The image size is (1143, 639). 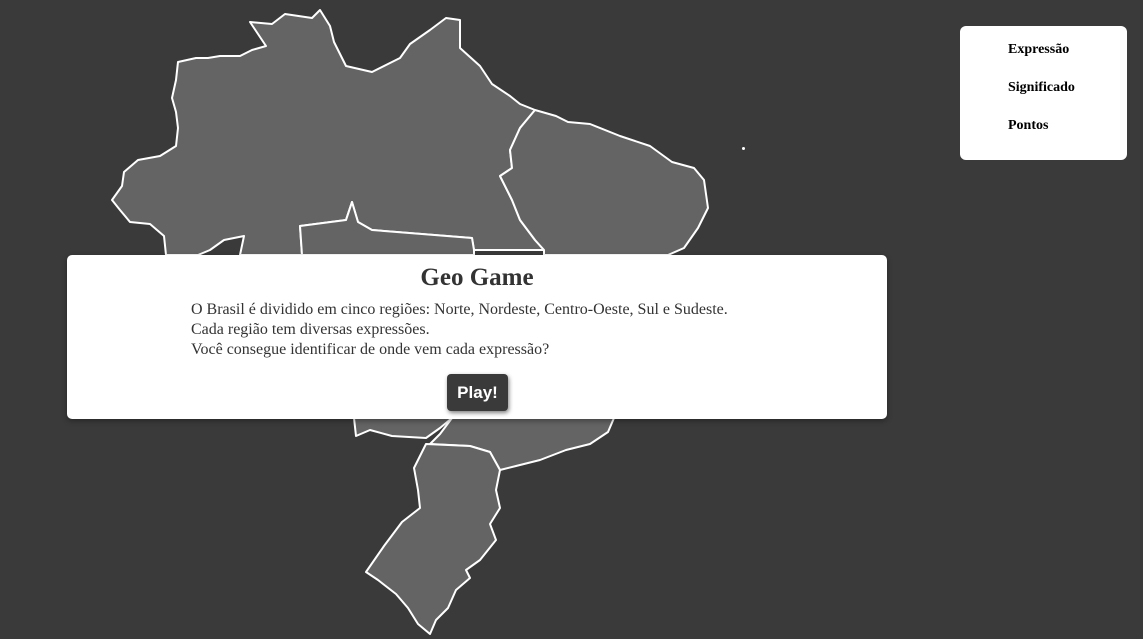 I want to click on description-line: Cada região tem diversas expressões., so click(x=310, y=329).